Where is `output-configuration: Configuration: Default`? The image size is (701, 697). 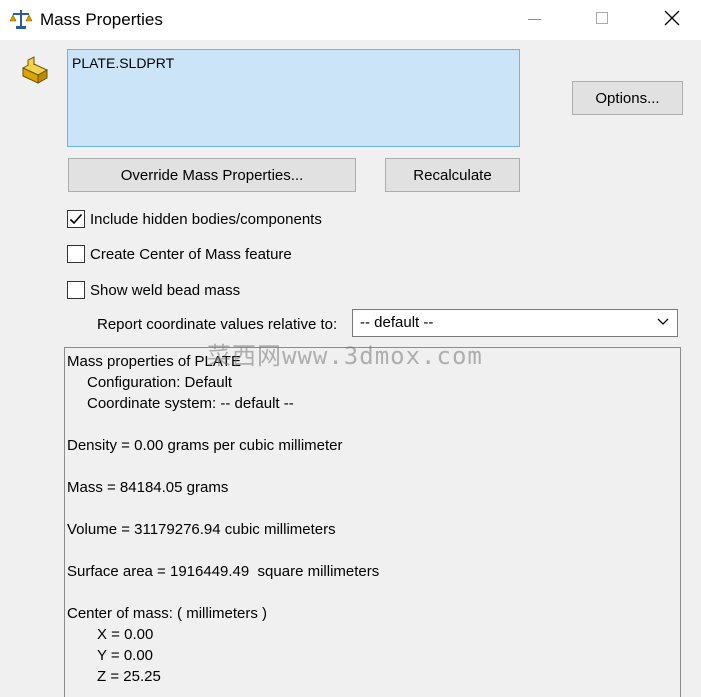
output-configuration: Configuration: Default is located at coordinates (160, 382).